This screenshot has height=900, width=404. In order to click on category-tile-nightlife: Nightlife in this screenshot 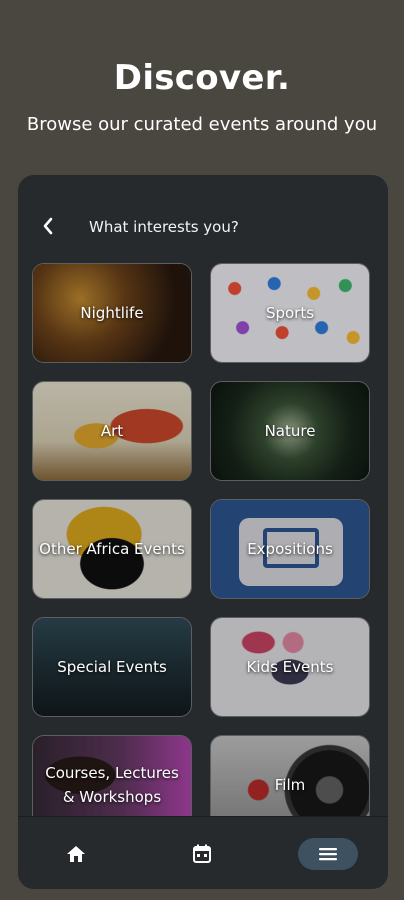, I will do `click(112, 313)`.